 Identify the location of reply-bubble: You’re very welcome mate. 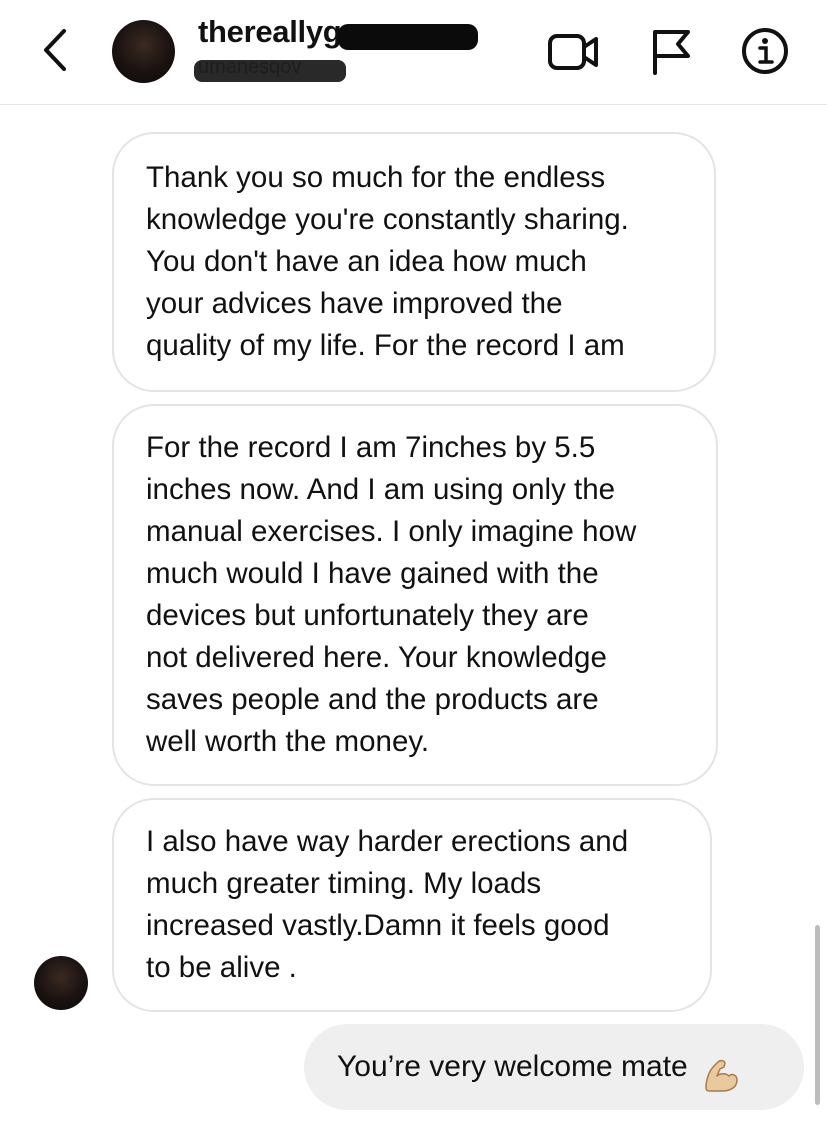
(554, 1067).